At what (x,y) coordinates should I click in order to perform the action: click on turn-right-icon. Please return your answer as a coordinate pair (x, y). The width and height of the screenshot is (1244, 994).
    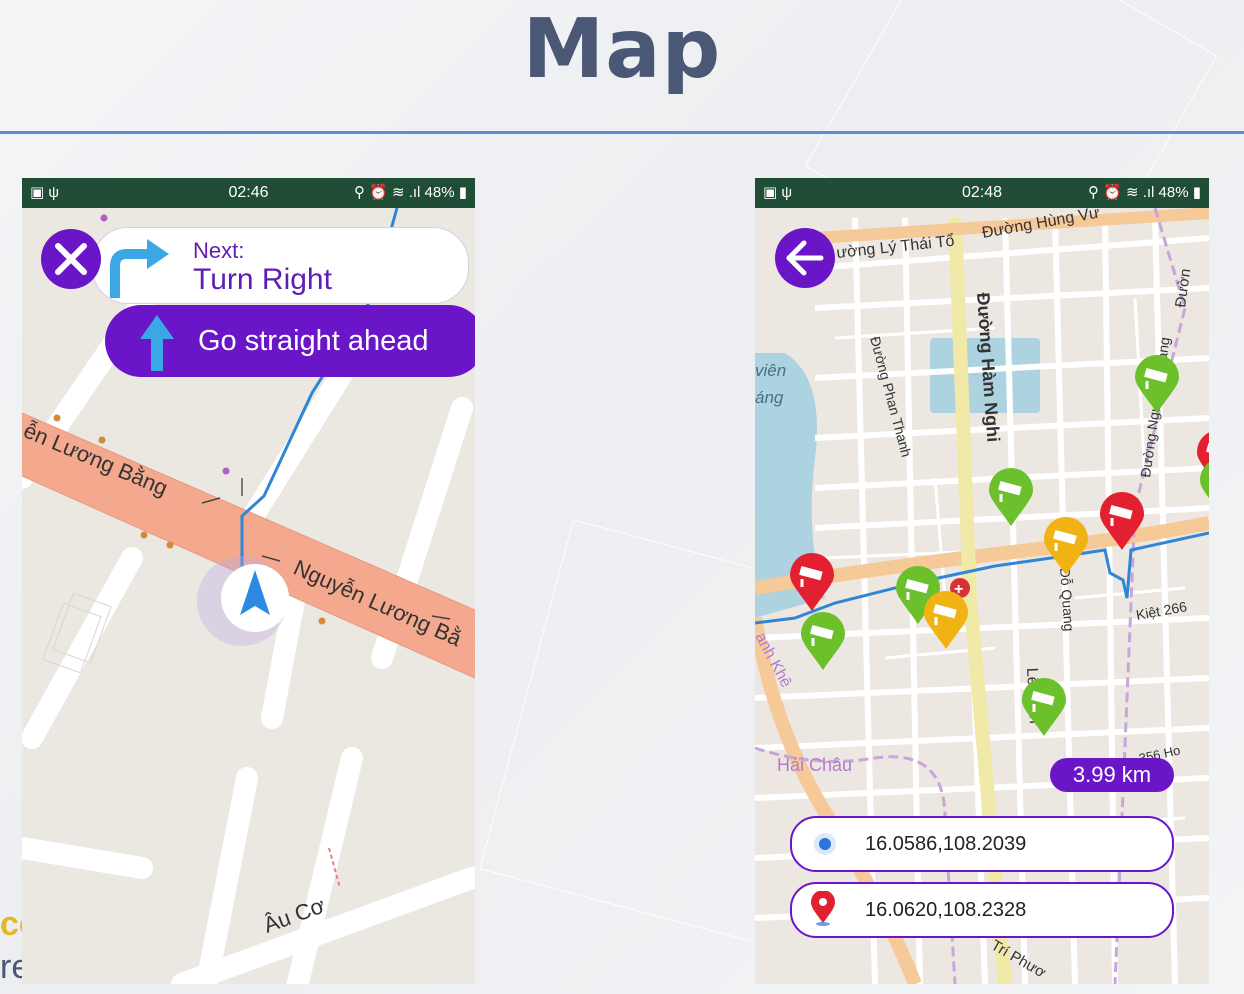
    Looking at the image, I should click on (139, 268).